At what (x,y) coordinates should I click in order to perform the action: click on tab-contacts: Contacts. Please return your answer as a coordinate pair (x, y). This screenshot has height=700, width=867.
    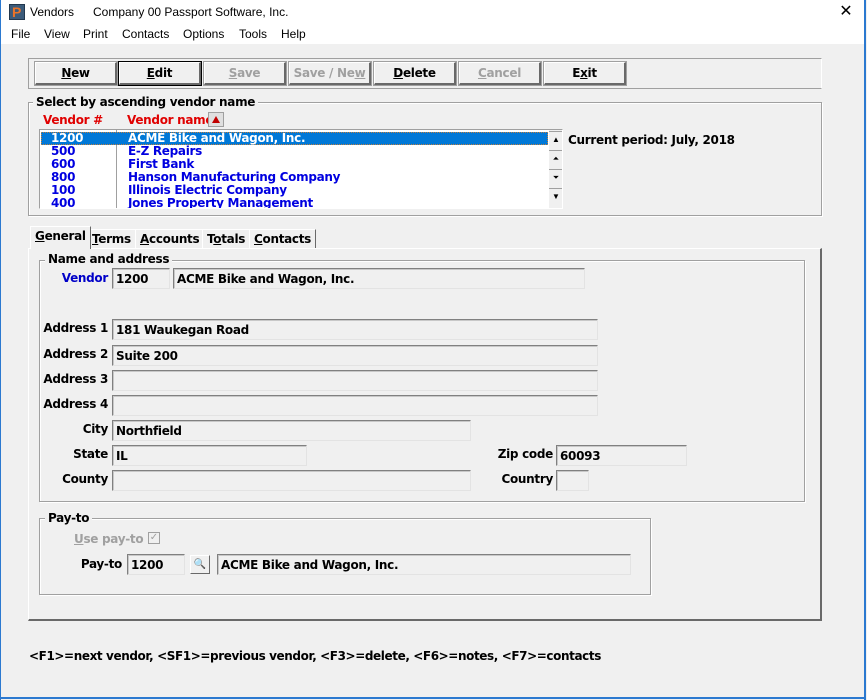
    Looking at the image, I should click on (283, 238).